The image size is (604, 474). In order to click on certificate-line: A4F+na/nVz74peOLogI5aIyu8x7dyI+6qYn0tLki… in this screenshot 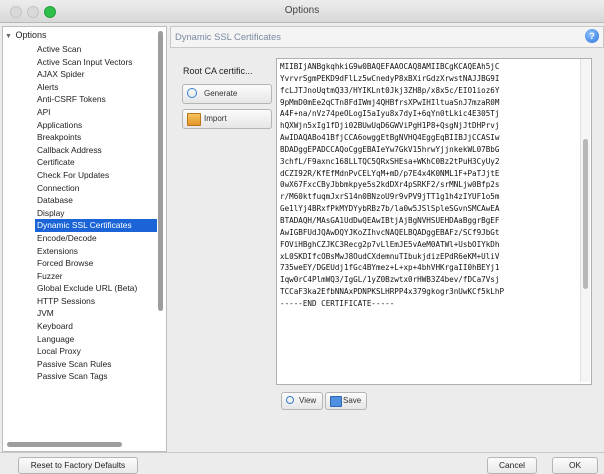, I will do `click(390, 114)`.